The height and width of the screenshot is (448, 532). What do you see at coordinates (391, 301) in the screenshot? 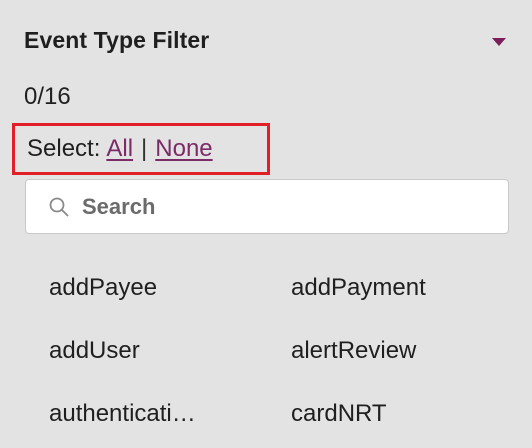
I see `option-add-payment: addPayment` at bounding box center [391, 301].